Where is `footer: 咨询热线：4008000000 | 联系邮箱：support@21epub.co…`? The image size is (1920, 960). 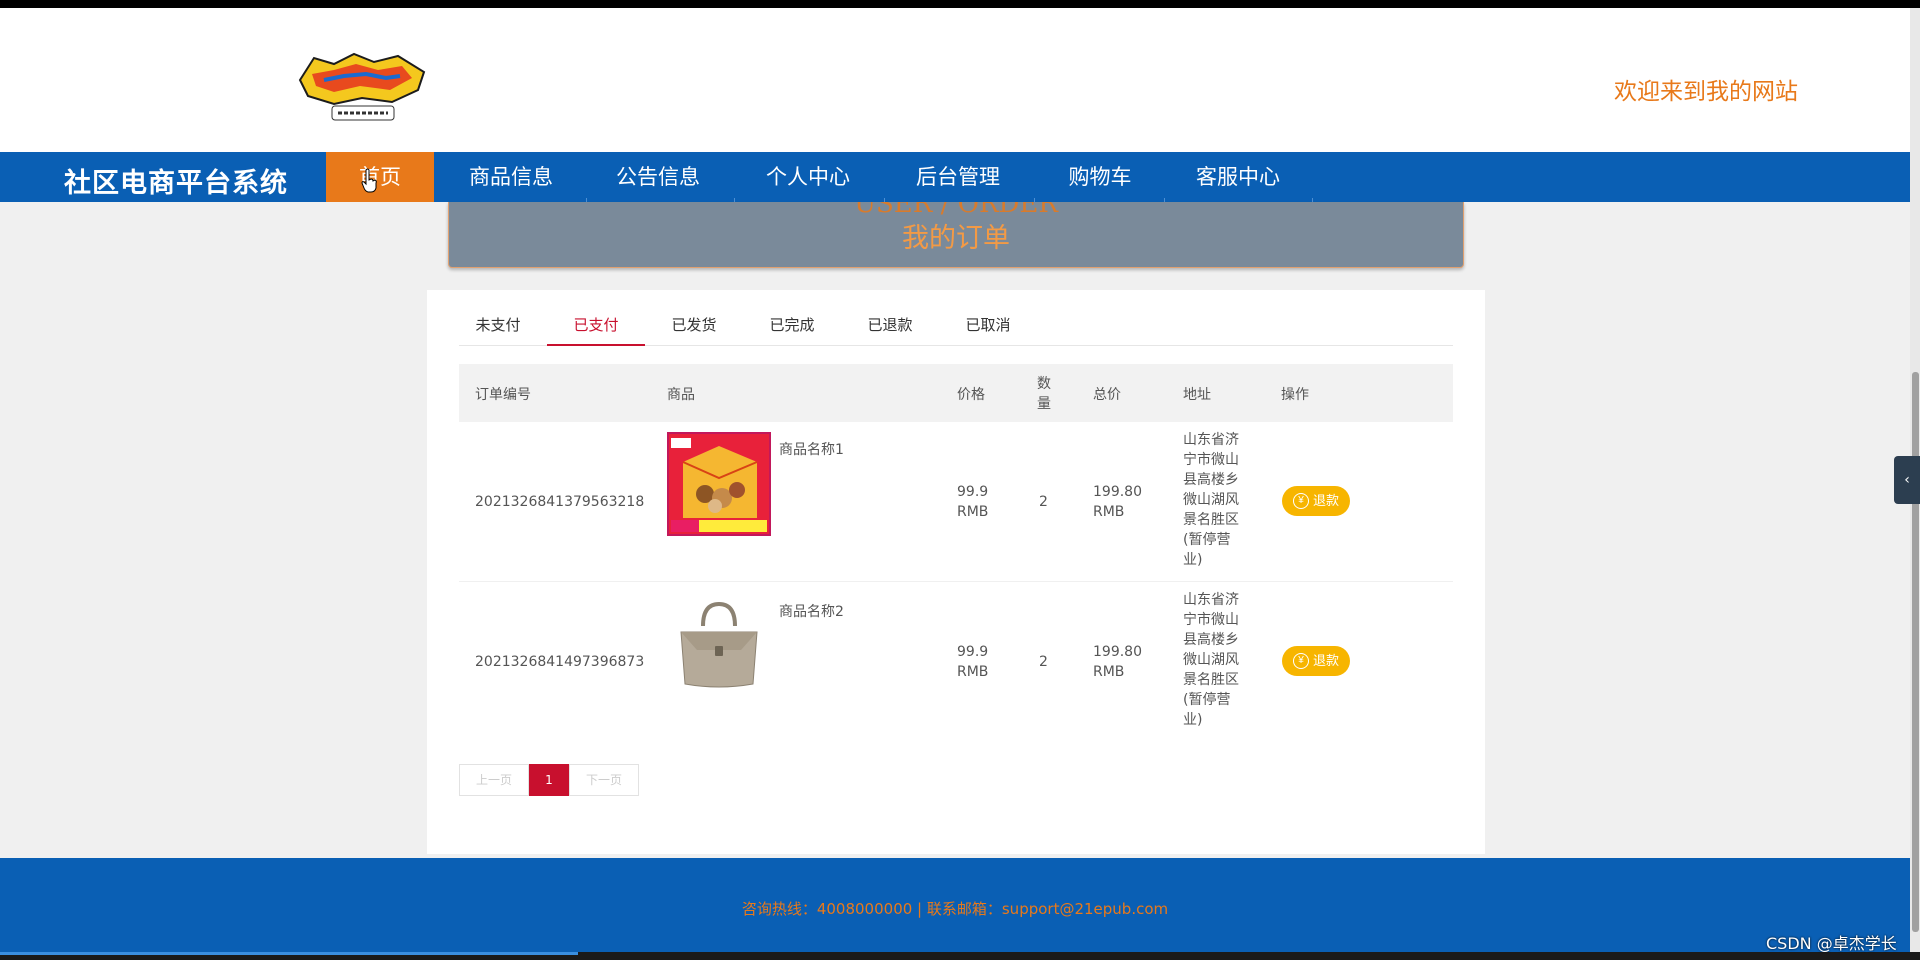
footer: 咨询热线：4008000000 | 联系邮箱：support@21epub.co… is located at coordinates (955, 905).